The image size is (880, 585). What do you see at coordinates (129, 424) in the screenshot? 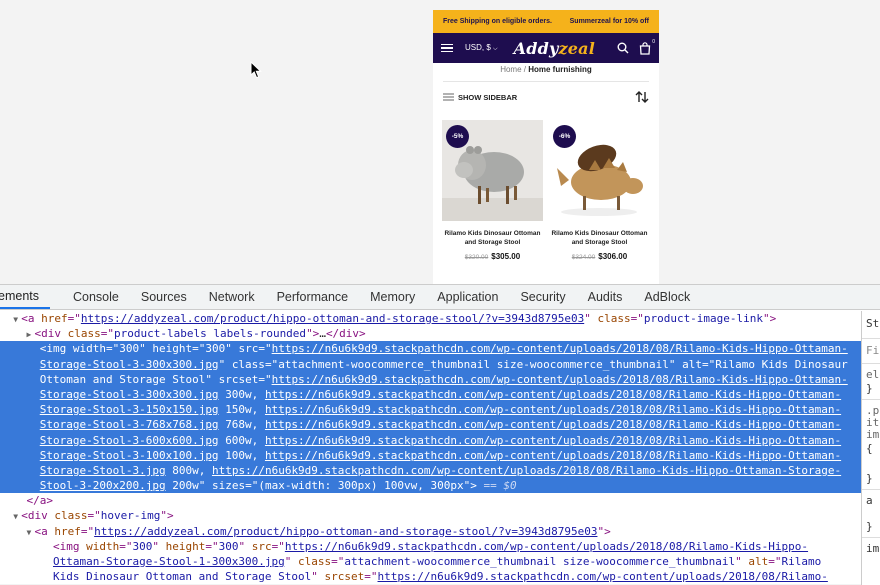
I see `srcset-link: Storage-Stool-3-768x768.jpg` at bounding box center [129, 424].